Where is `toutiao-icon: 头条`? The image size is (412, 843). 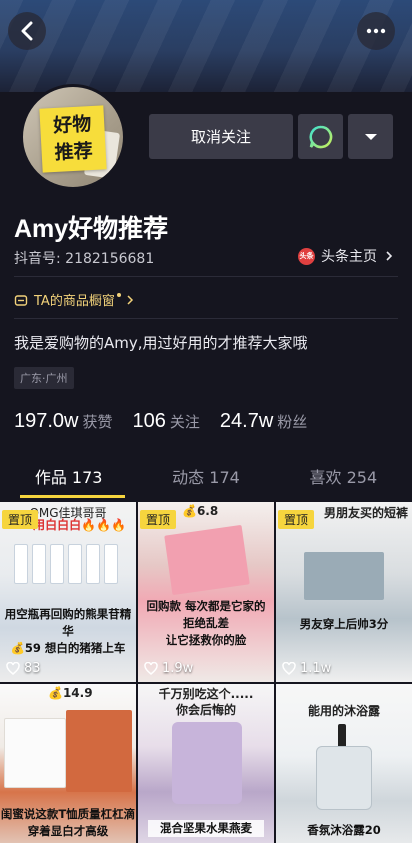 toutiao-icon: 头条 is located at coordinates (306, 256).